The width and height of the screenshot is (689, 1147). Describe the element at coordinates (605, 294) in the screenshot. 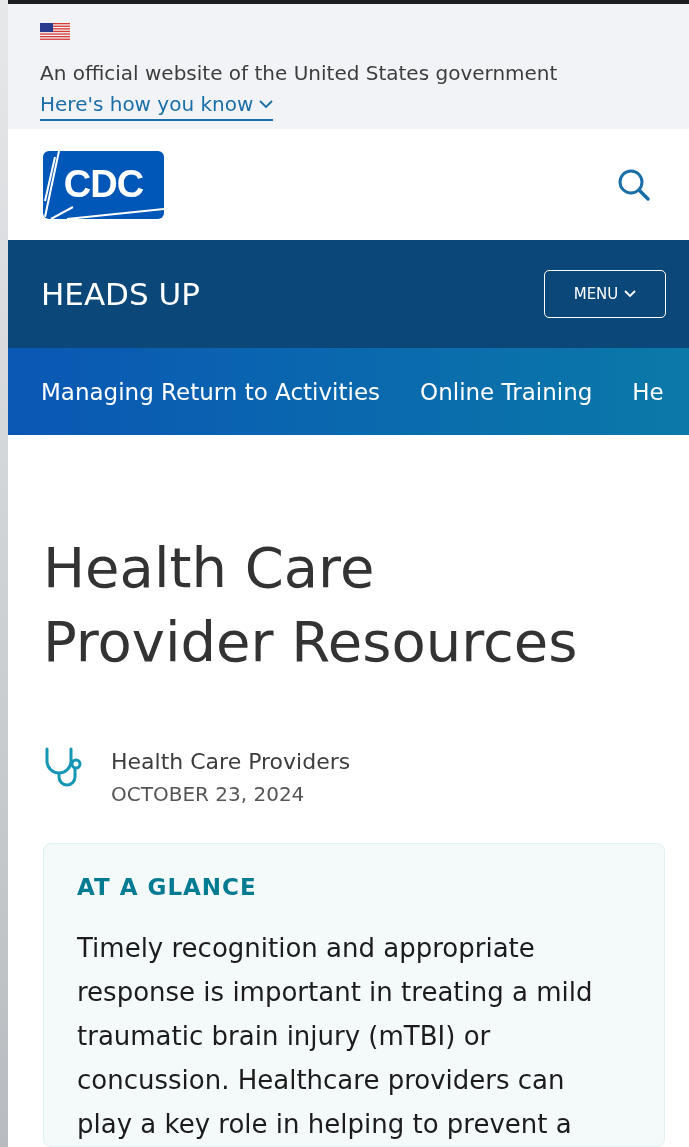

I see `menu-button: MENU` at that location.